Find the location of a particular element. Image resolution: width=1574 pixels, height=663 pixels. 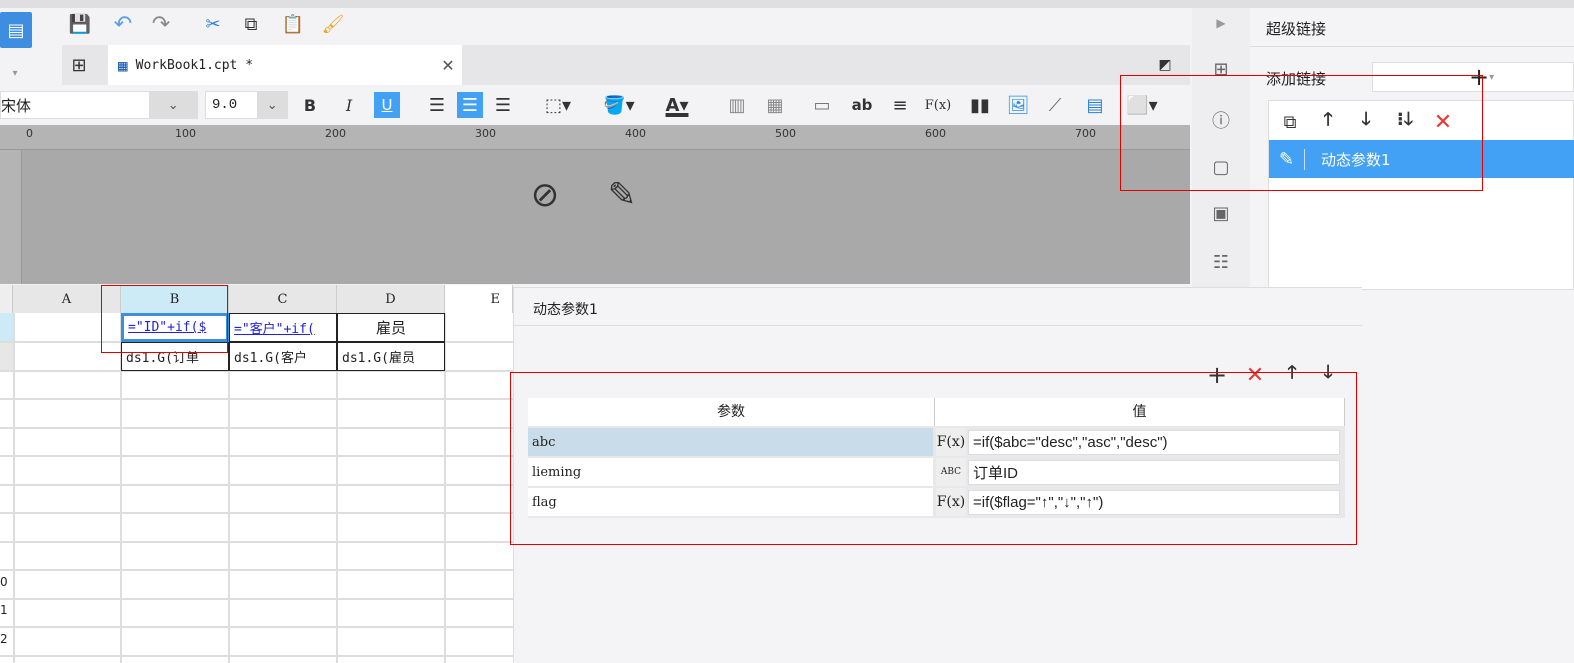

chevron-down-icon: ▾ is located at coordinates (15, 73).